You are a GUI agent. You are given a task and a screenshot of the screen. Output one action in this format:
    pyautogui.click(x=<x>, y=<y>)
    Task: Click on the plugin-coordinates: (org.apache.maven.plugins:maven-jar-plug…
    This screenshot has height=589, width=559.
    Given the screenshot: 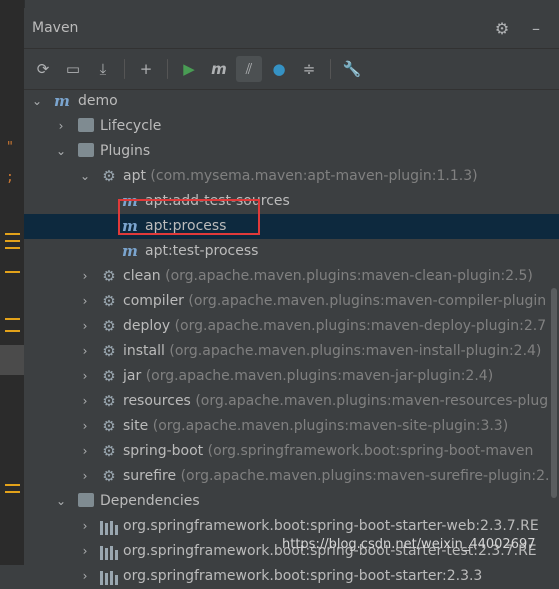 What is the action you would take?
    pyautogui.click(x=319, y=376)
    